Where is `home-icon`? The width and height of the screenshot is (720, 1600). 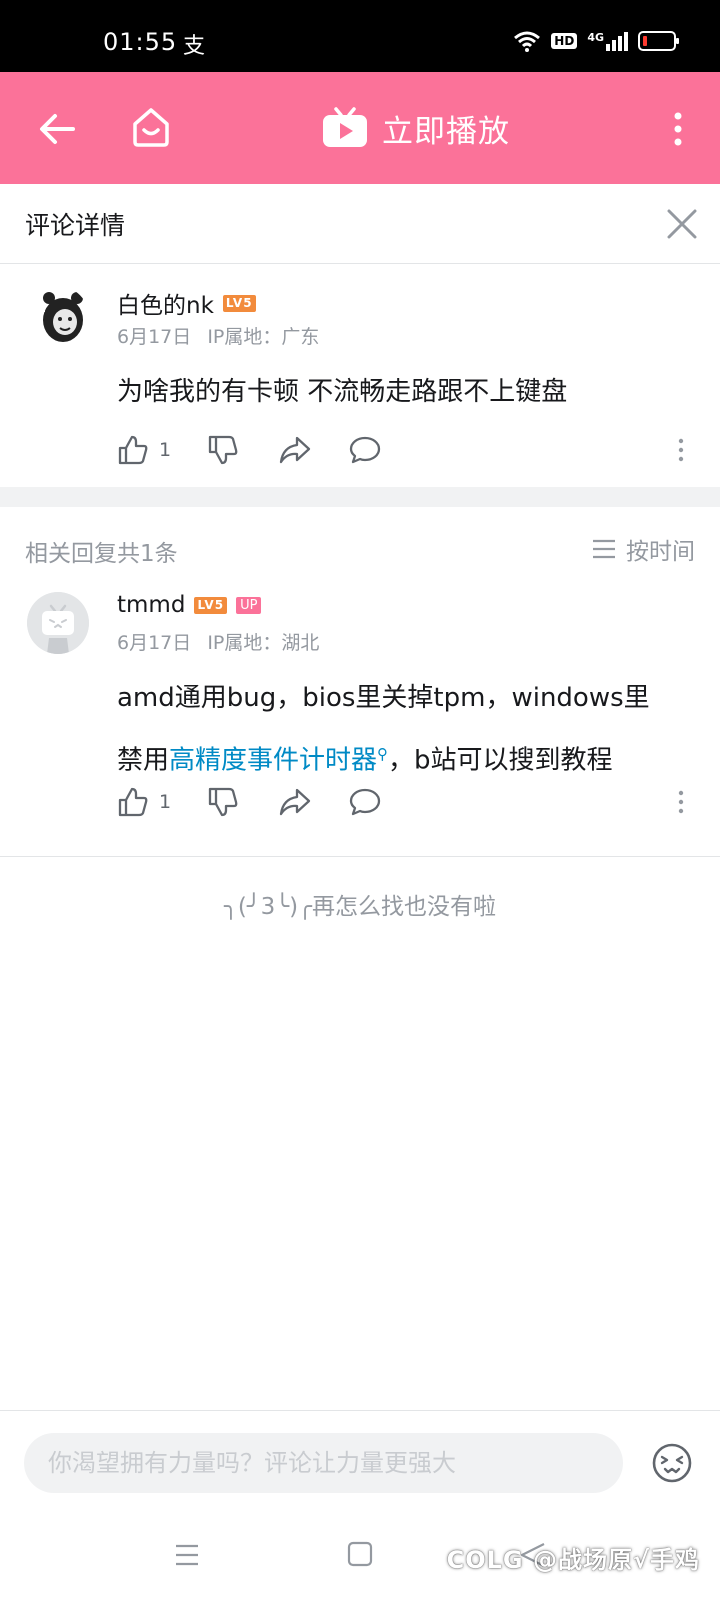
home-icon is located at coordinates (151, 127).